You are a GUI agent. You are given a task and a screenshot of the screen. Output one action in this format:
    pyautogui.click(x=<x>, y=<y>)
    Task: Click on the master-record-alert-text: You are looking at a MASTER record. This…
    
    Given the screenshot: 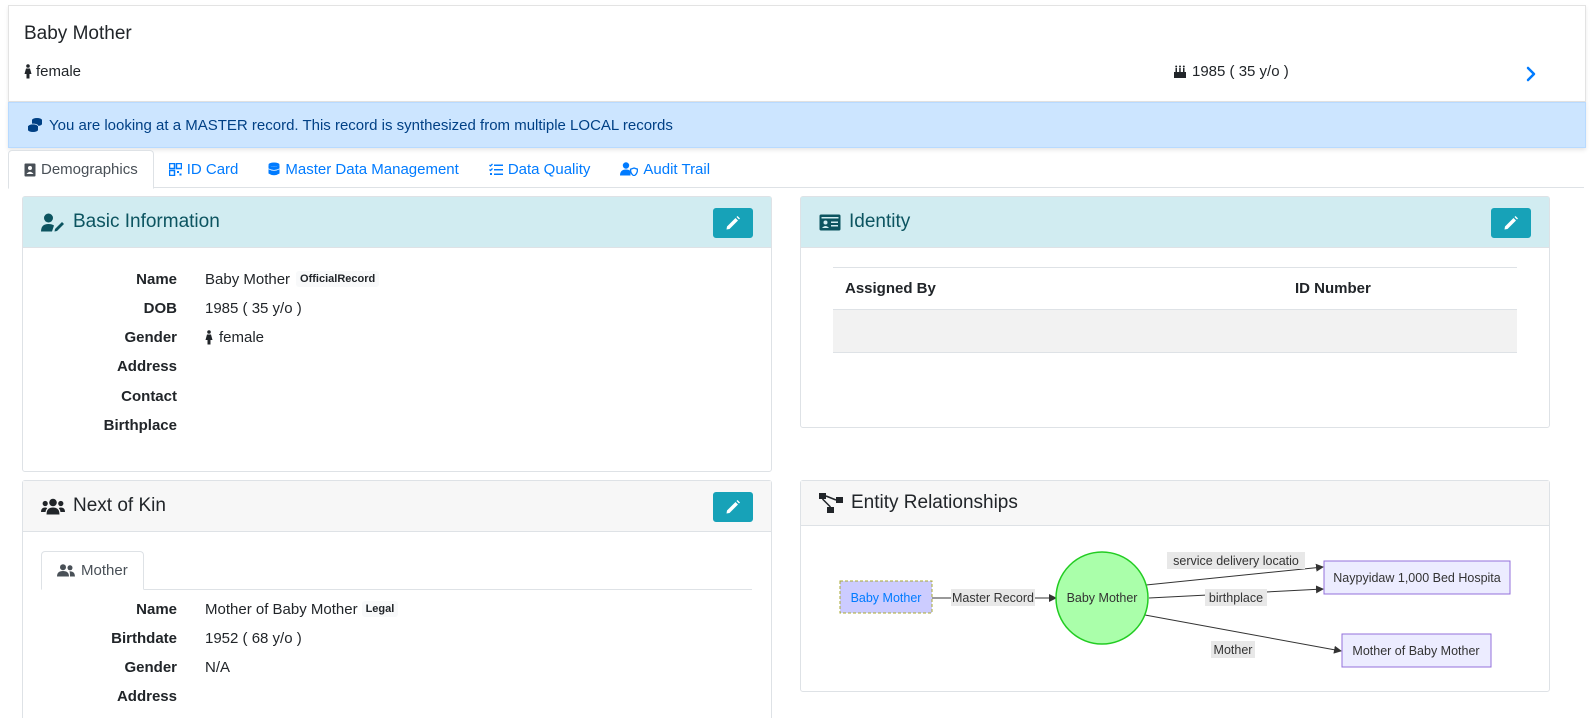 What is the action you would take?
    pyautogui.click(x=361, y=125)
    